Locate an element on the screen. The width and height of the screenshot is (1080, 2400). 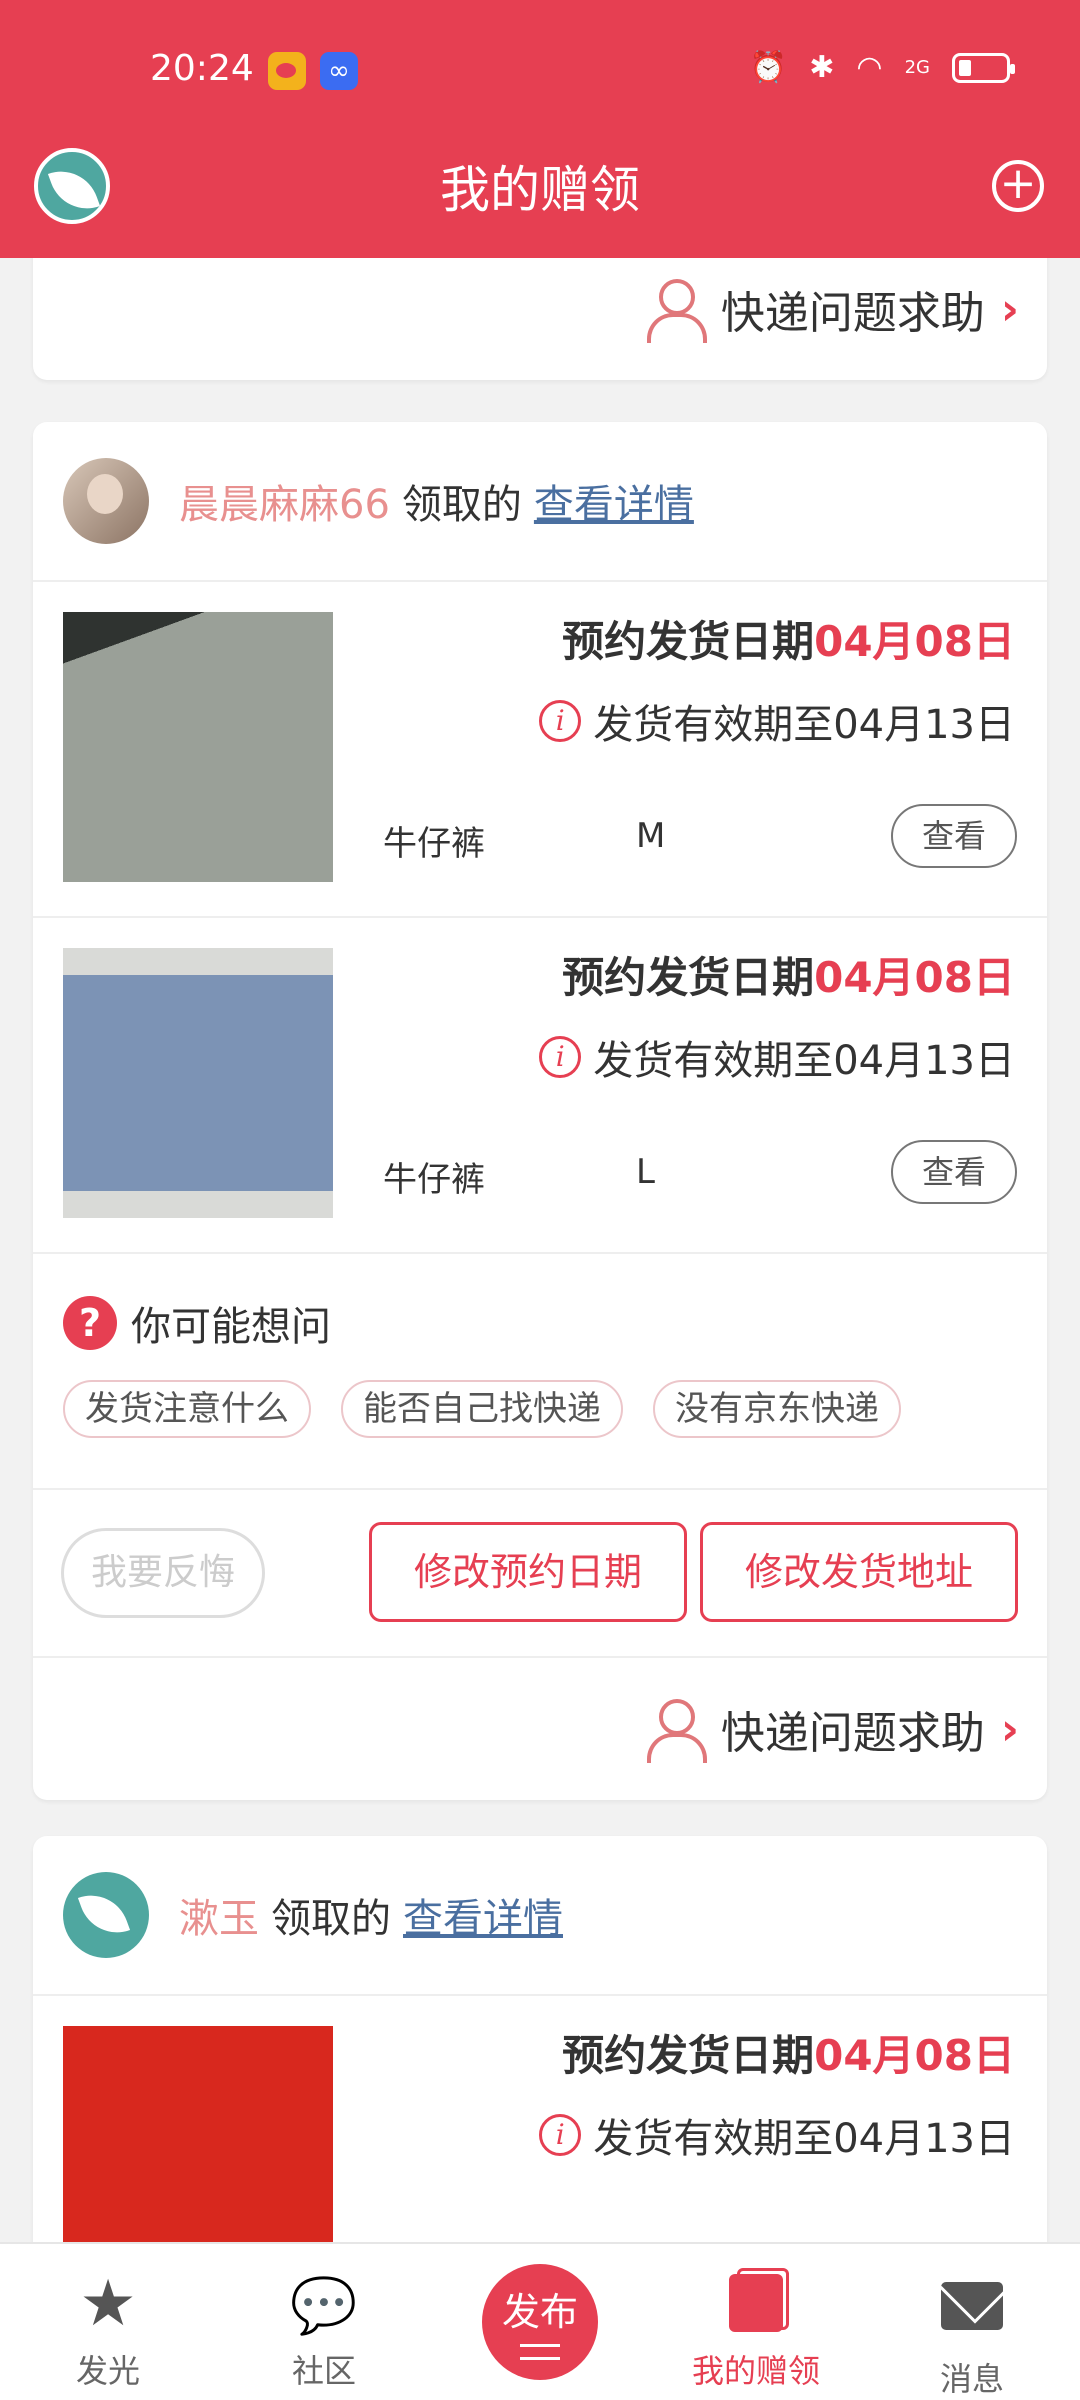
status-icons: ⏰ ✱ ◠ 2G is located at coordinates (882, 67).